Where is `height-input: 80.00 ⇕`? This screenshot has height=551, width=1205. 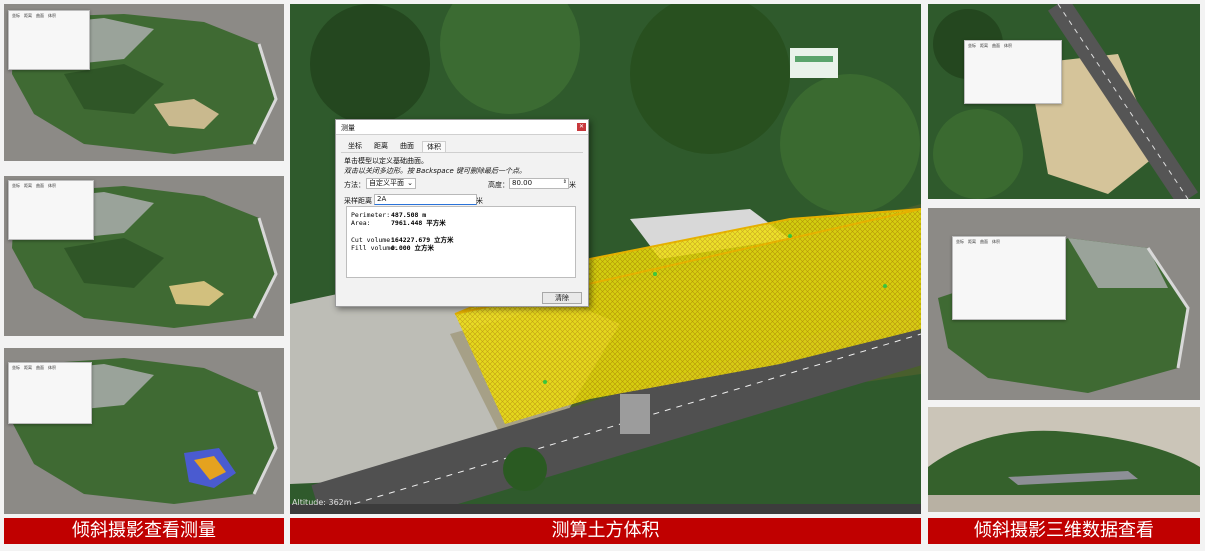 height-input: 80.00 ⇕ is located at coordinates (539, 183).